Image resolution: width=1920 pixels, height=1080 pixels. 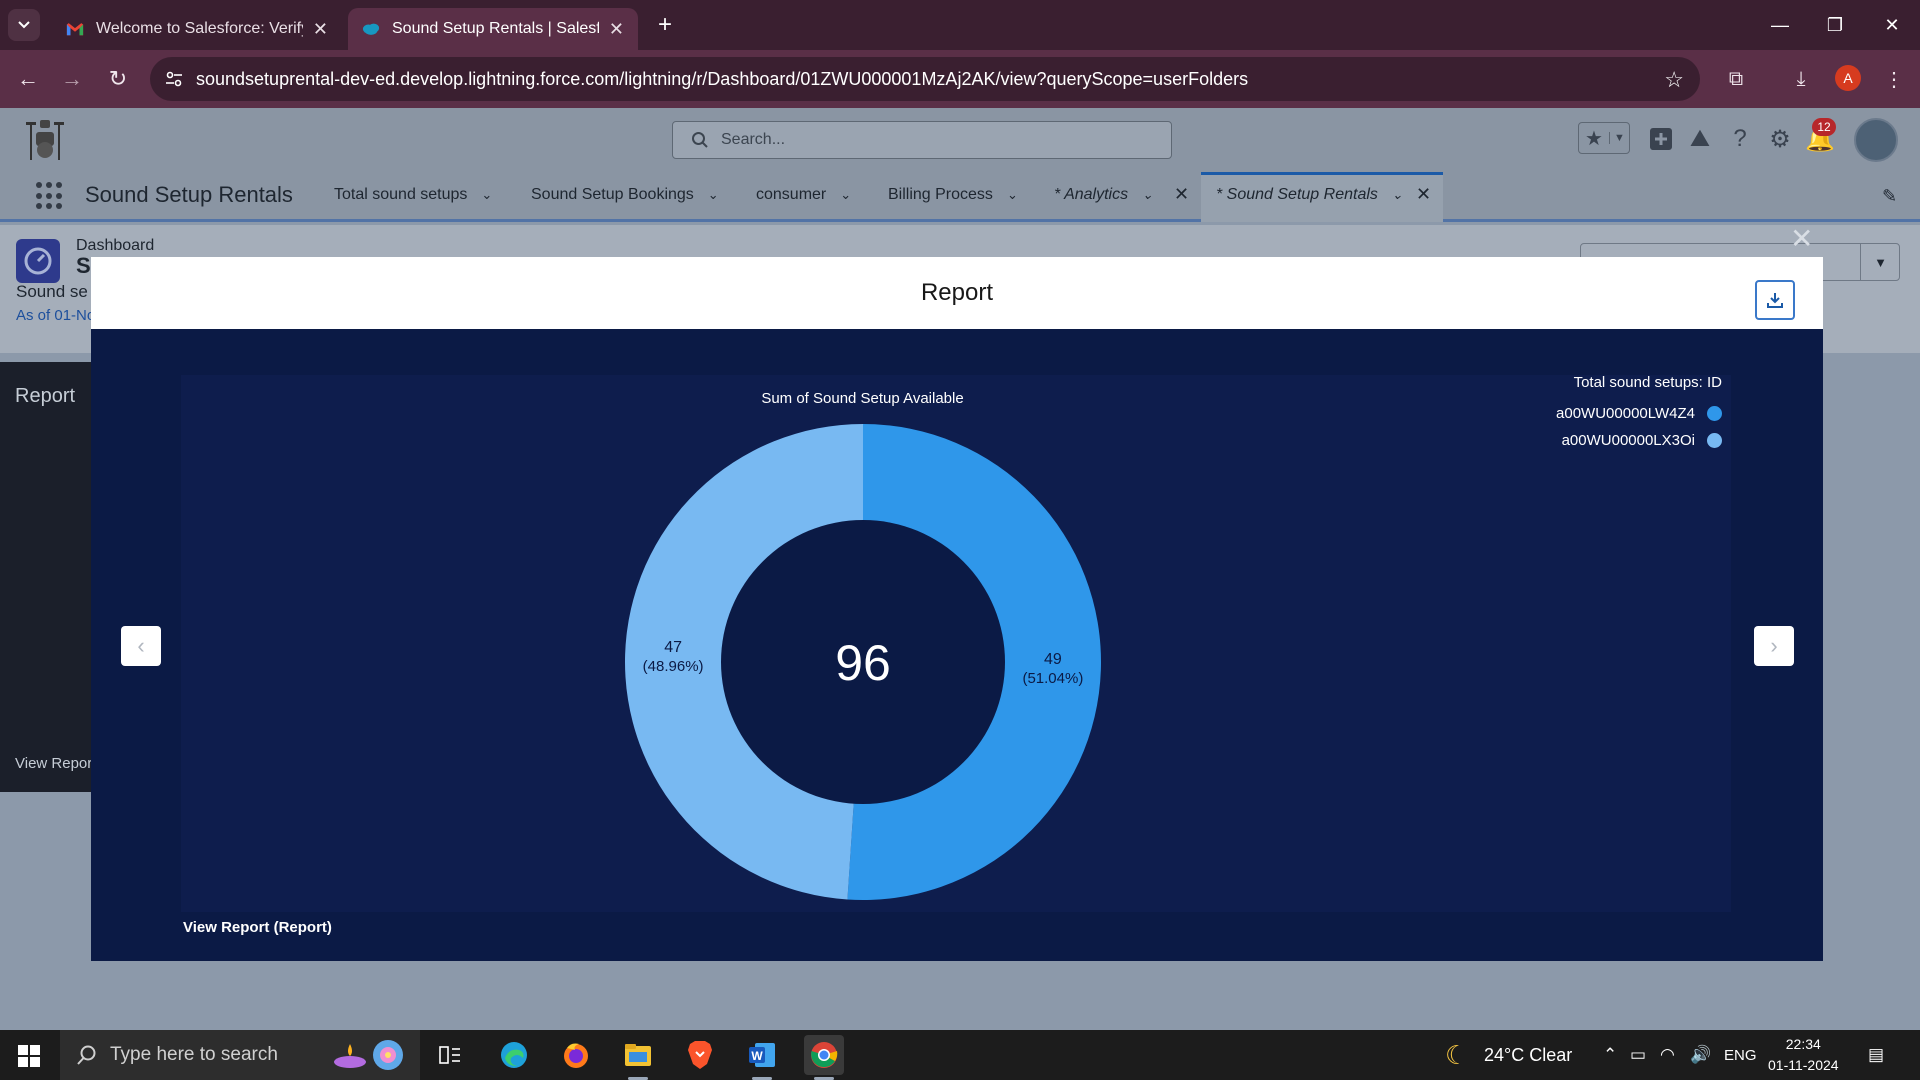 I want to click on minimize-button: —, so click(x=1780, y=25).